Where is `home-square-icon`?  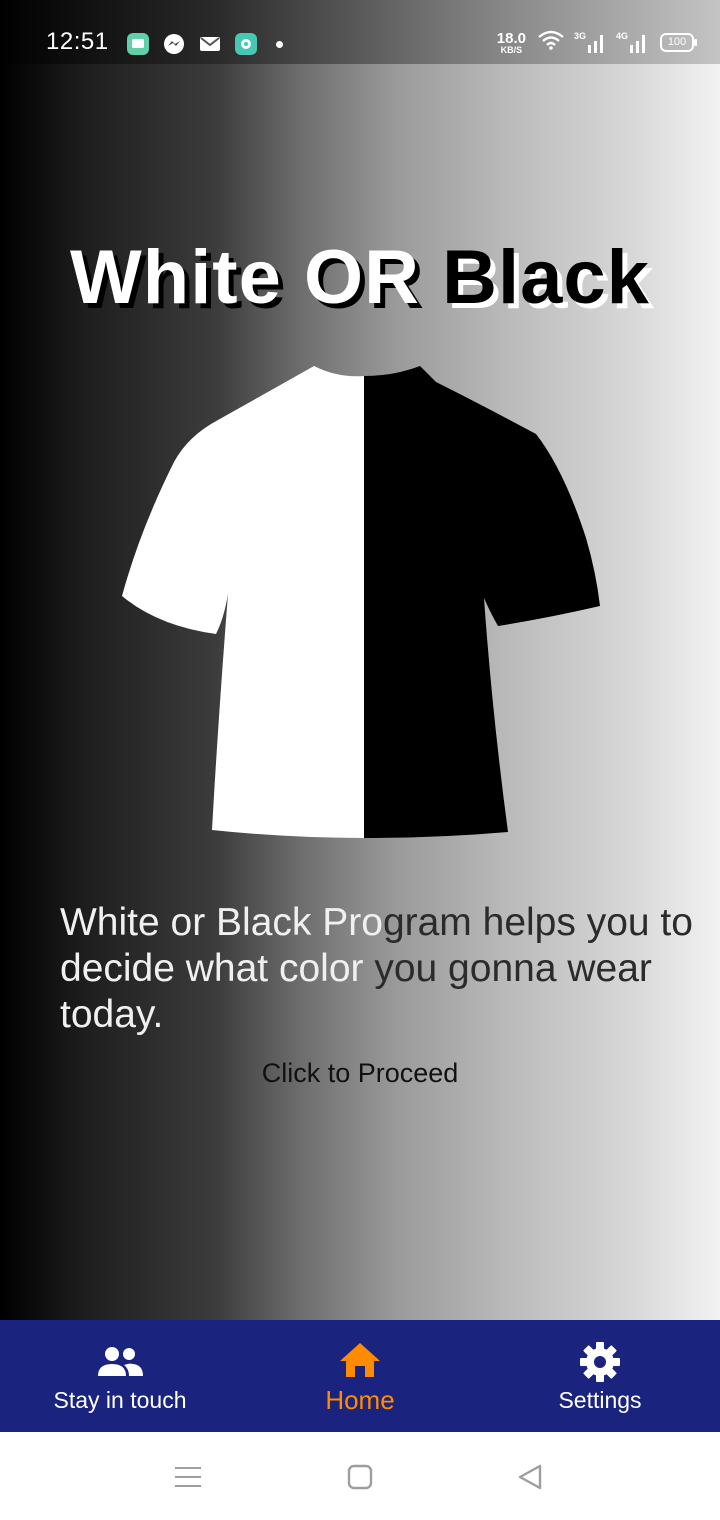 home-square-icon is located at coordinates (360, 1477).